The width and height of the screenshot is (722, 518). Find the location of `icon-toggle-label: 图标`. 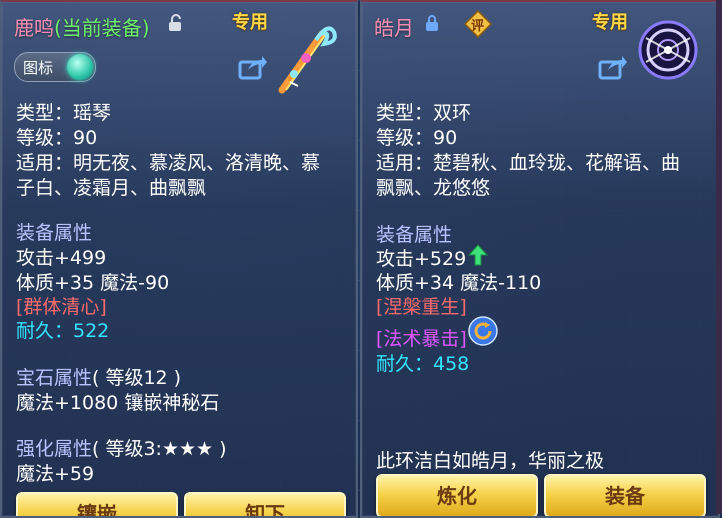

icon-toggle-label: 图标 is located at coordinates (38, 68).